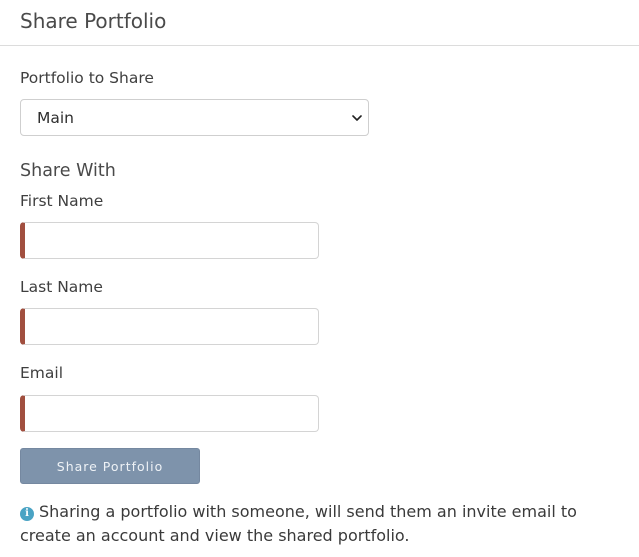  What do you see at coordinates (357, 118) in the screenshot?
I see `chevron-down-icon` at bounding box center [357, 118].